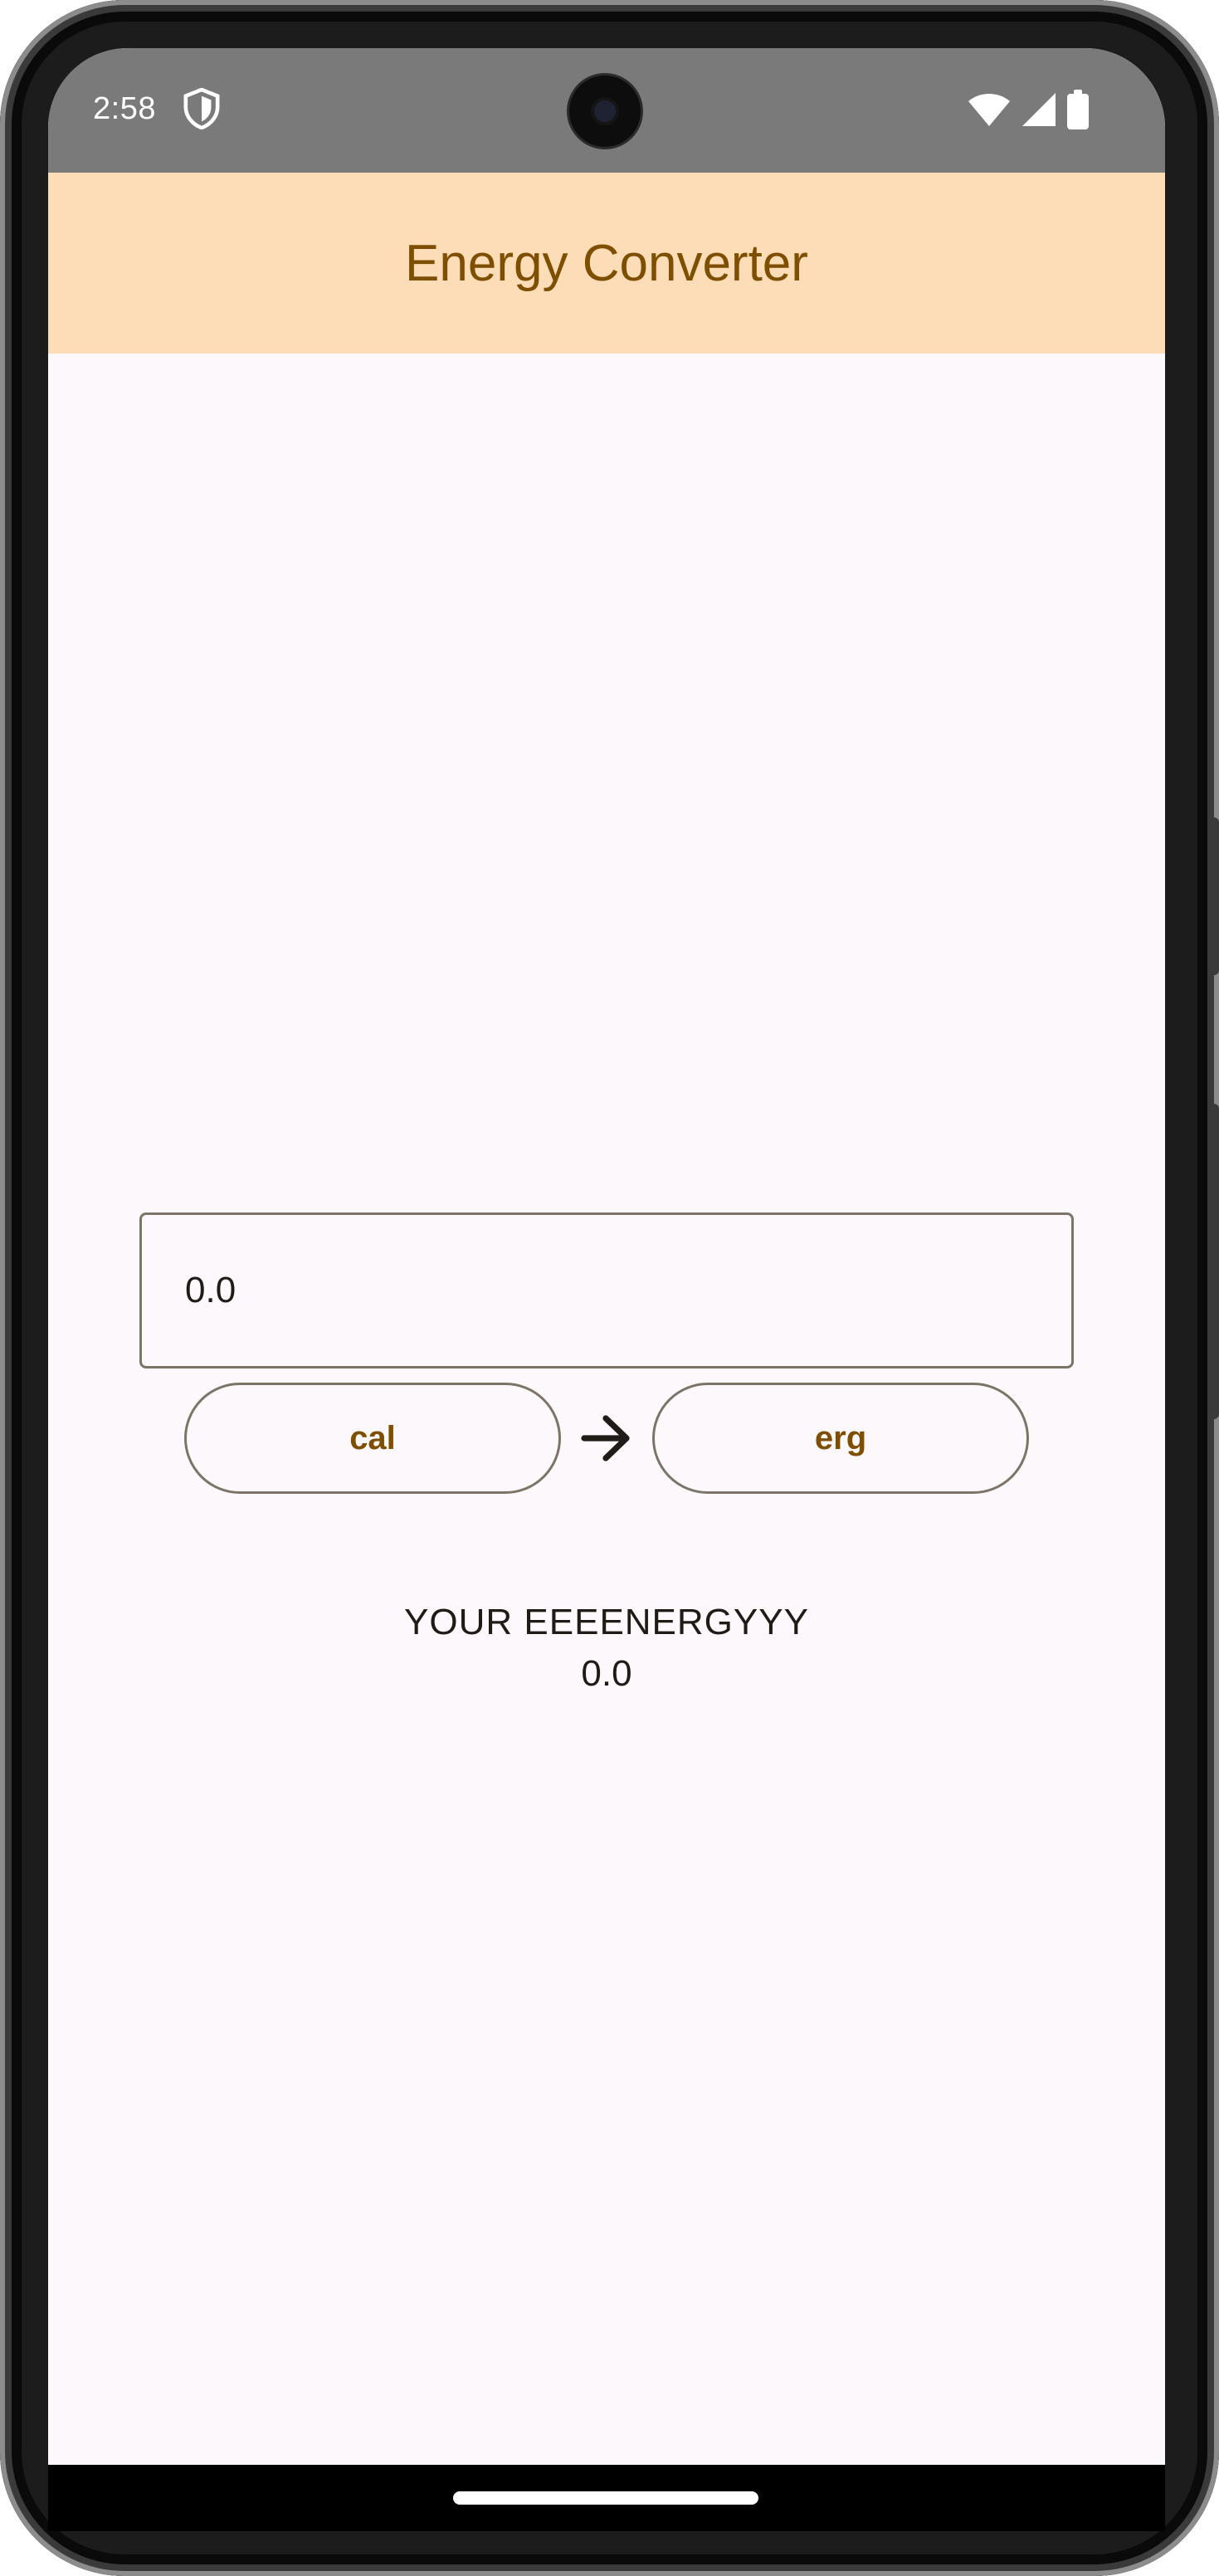  I want to click on status-bar: 2:58, so click(607, 111).